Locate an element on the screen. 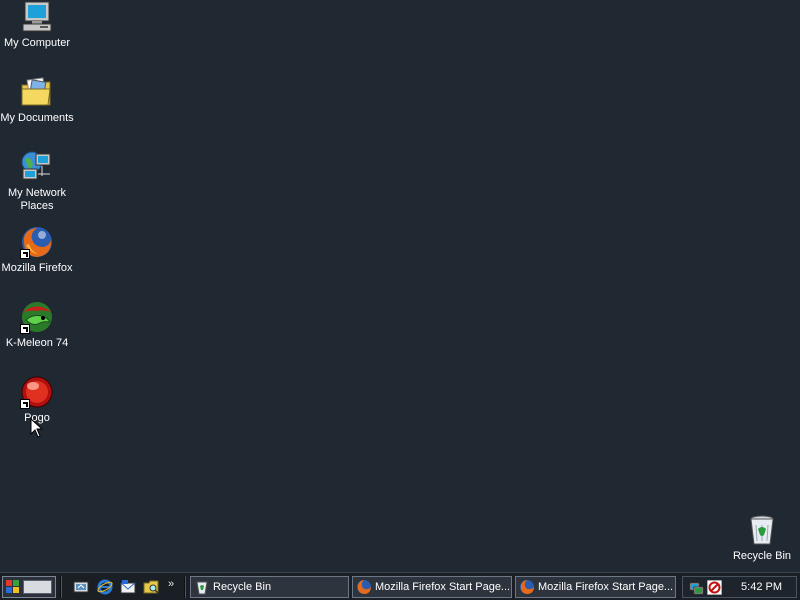 This screenshot has height=600, width=800. desktop-icon-recycle-bin: Recycle Bin is located at coordinates (762, 538).